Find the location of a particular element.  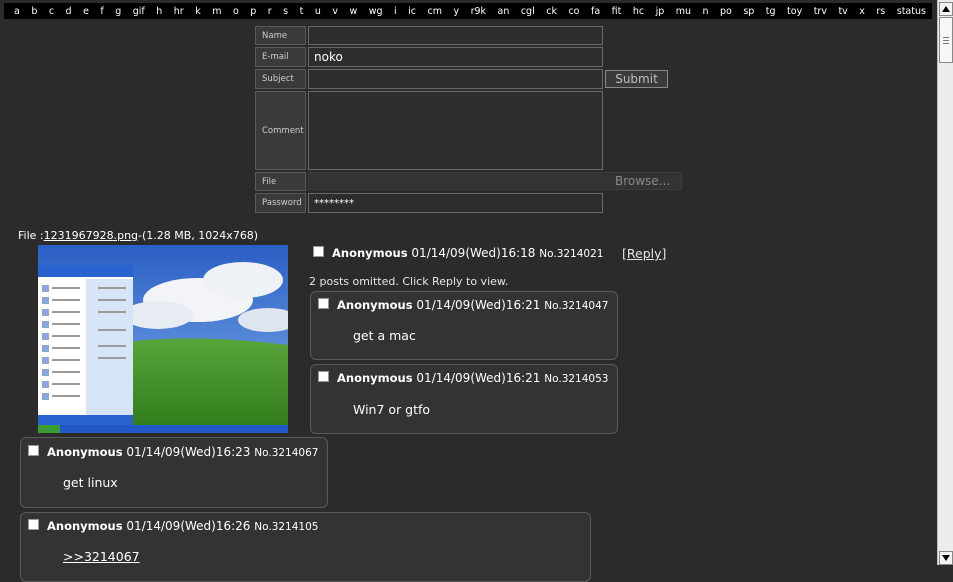

thumbnail-image is located at coordinates (163, 339).